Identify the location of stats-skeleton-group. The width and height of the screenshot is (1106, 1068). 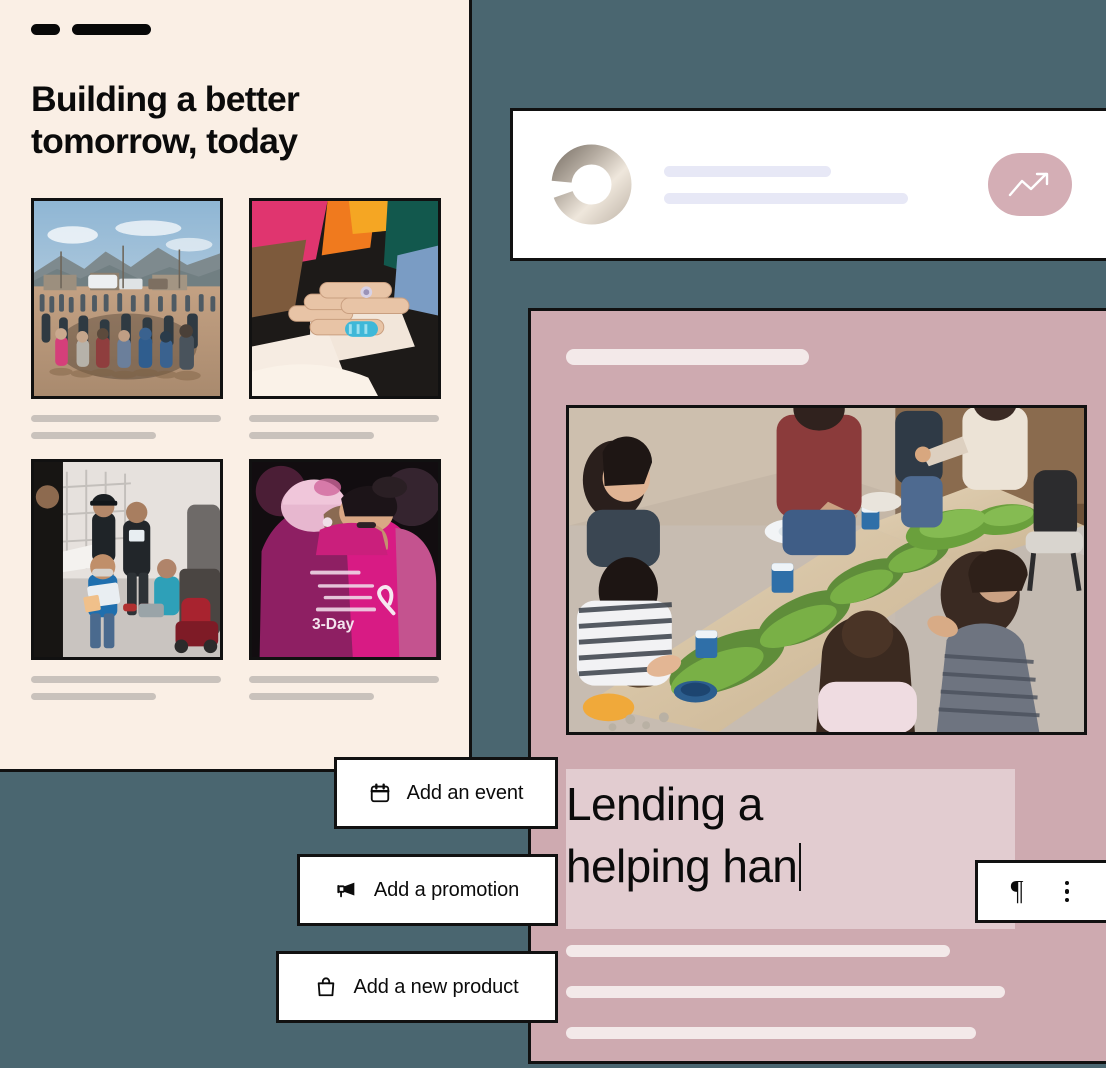
(814, 184).